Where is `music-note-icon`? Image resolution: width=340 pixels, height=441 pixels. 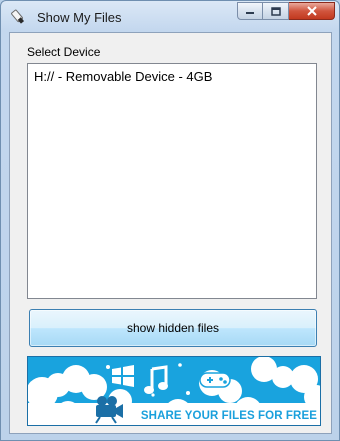
music-note-icon is located at coordinates (156, 379).